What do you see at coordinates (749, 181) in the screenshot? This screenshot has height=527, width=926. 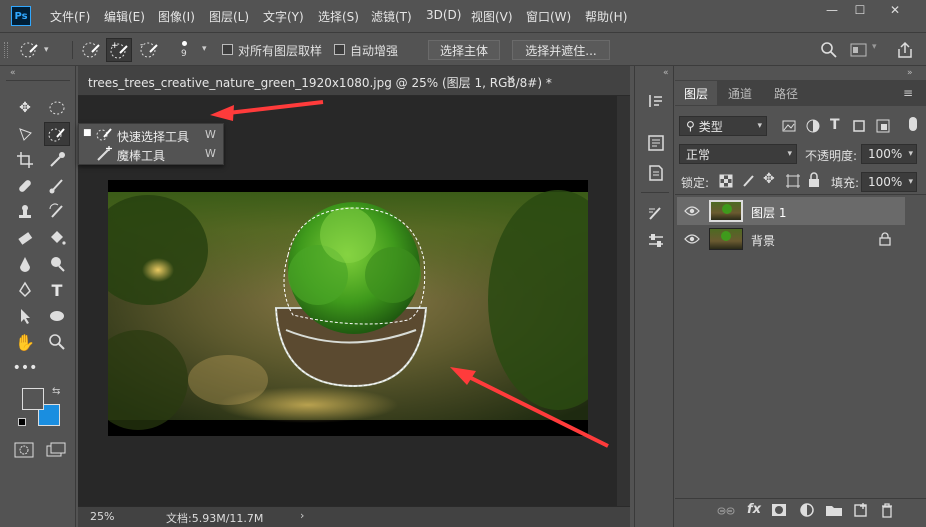 I see `lock-pixels-icon` at bounding box center [749, 181].